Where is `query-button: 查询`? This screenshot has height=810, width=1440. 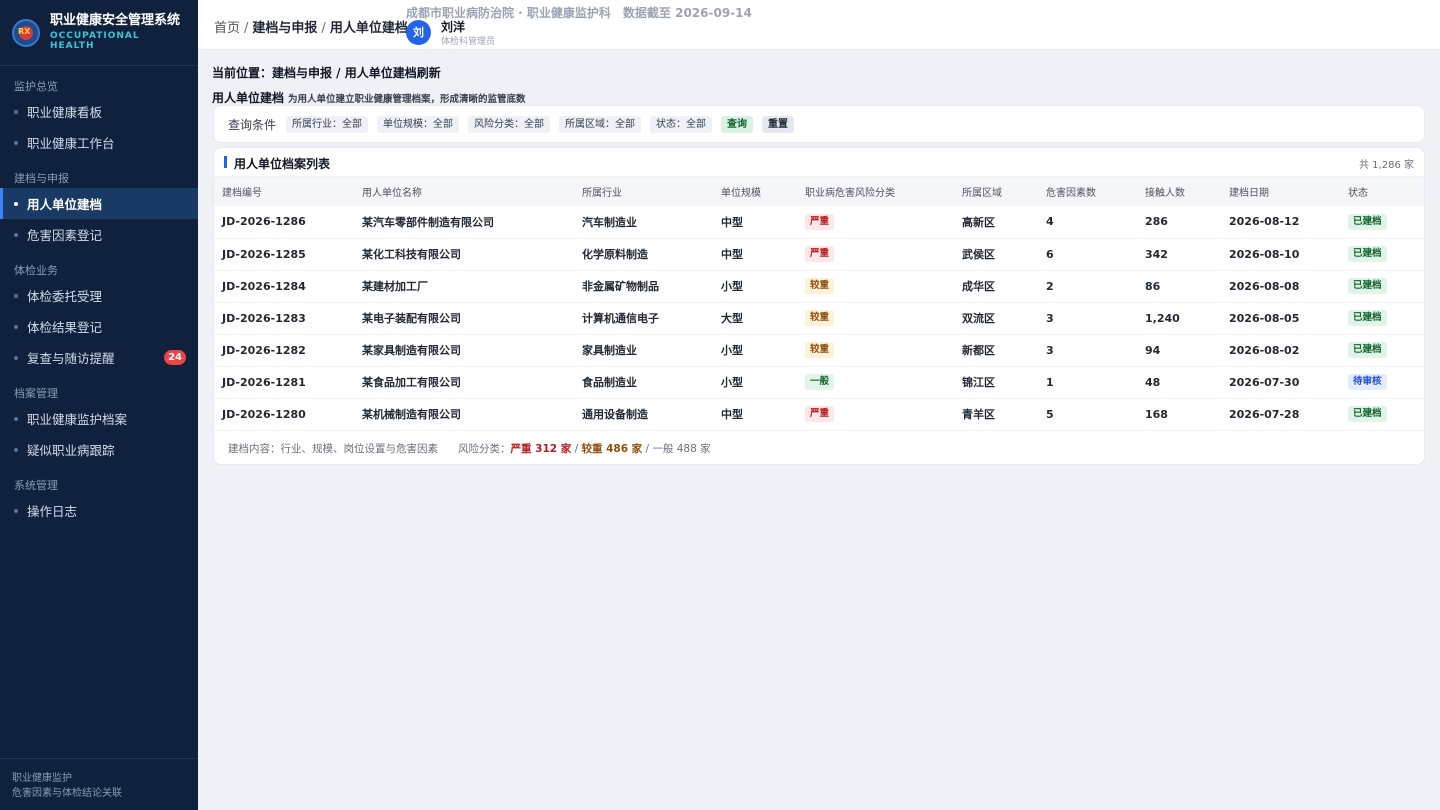 query-button: 查询 is located at coordinates (737, 124).